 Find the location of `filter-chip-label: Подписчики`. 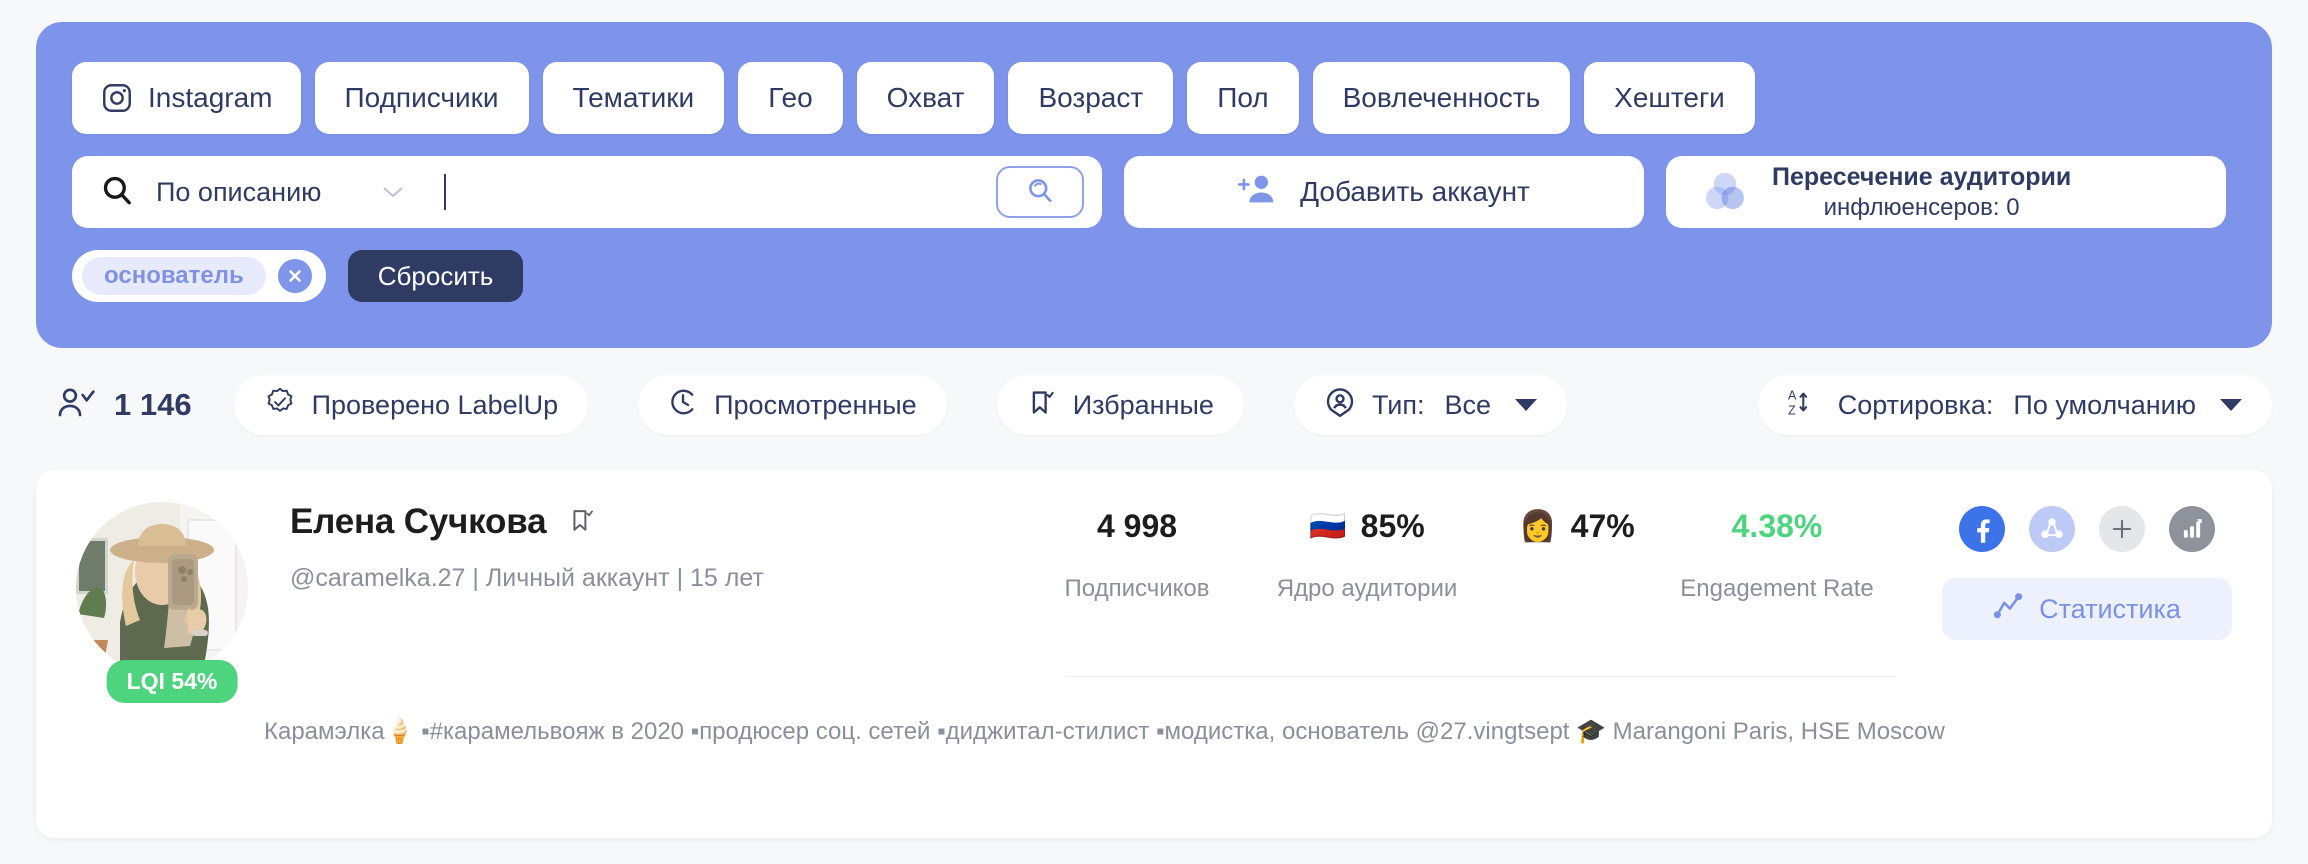

filter-chip-label: Подписчики is located at coordinates (421, 97).